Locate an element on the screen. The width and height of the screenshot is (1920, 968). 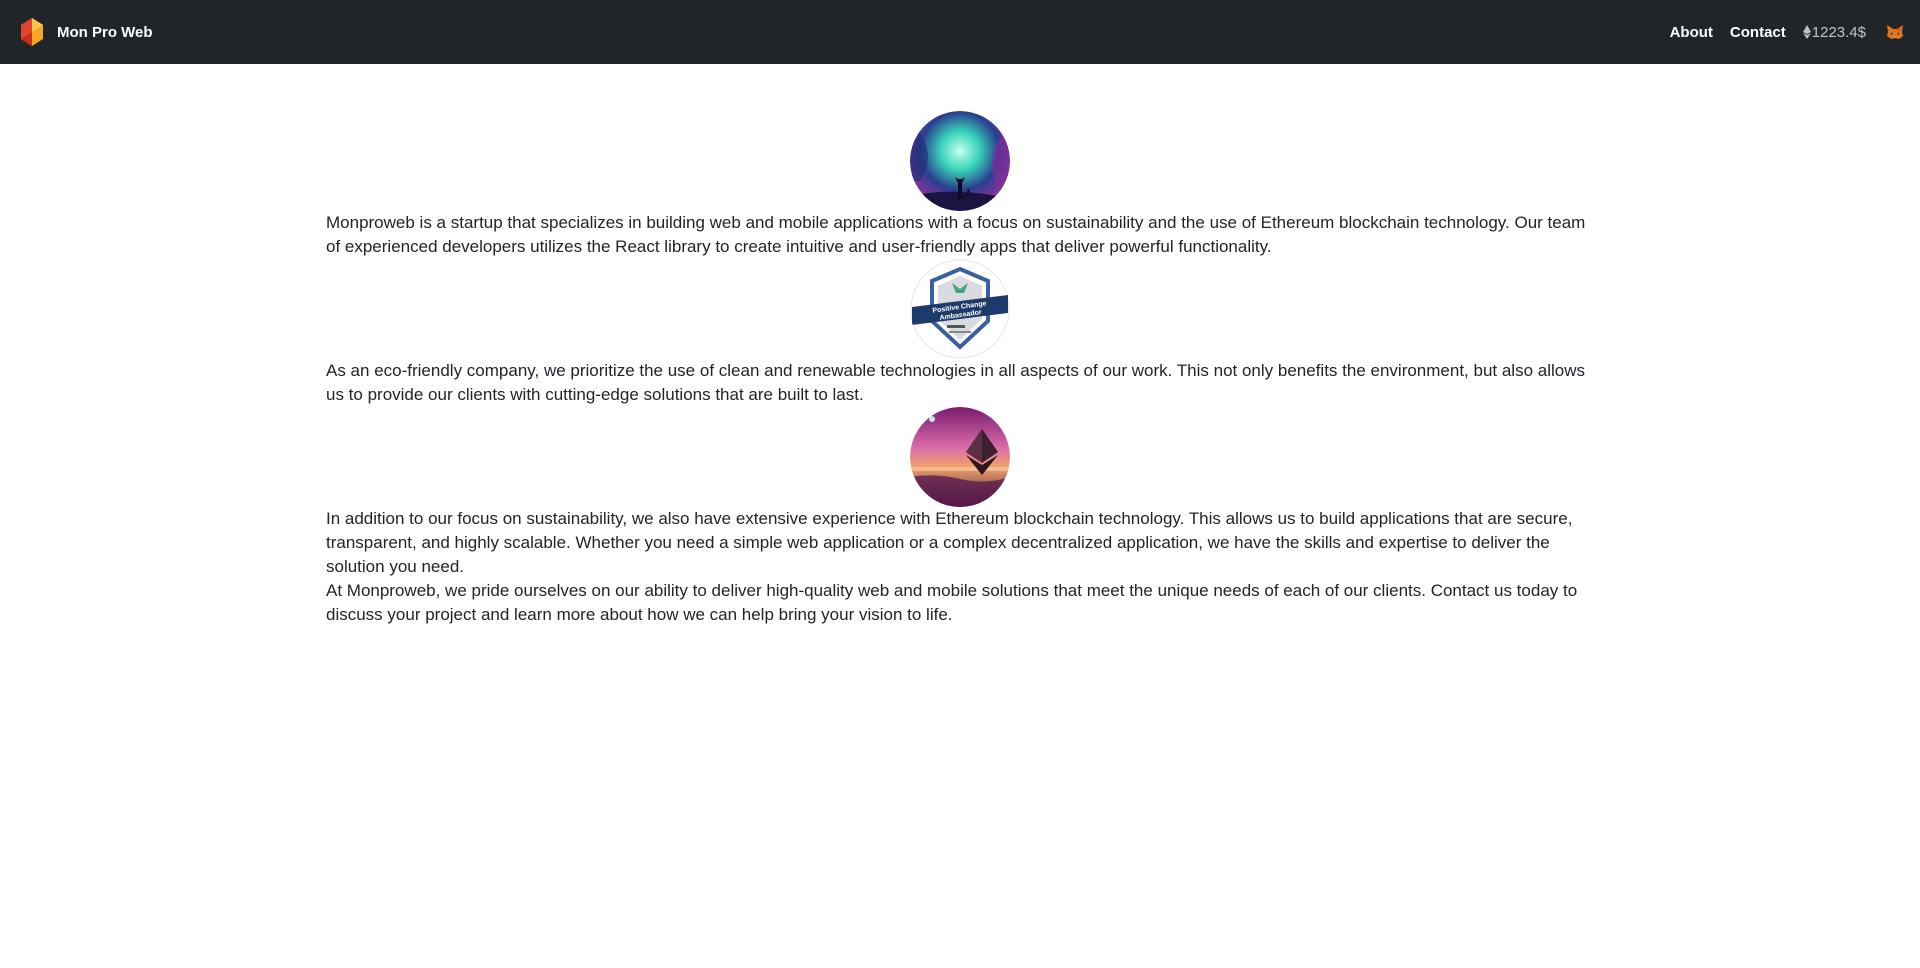
positive-change-ambassador-badge: Positive Change Ambassador is located at coordinates (960, 309).